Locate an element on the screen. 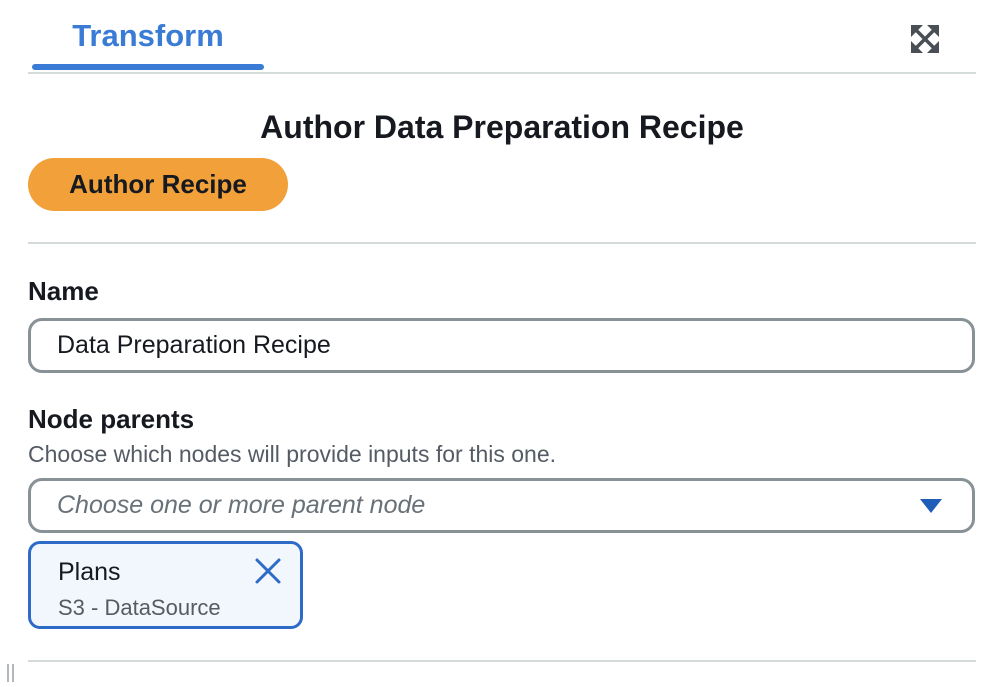 Image resolution: width=992 pixels, height=687 pixels. node-parents-select: Choose one or more parent node is located at coordinates (501, 505).